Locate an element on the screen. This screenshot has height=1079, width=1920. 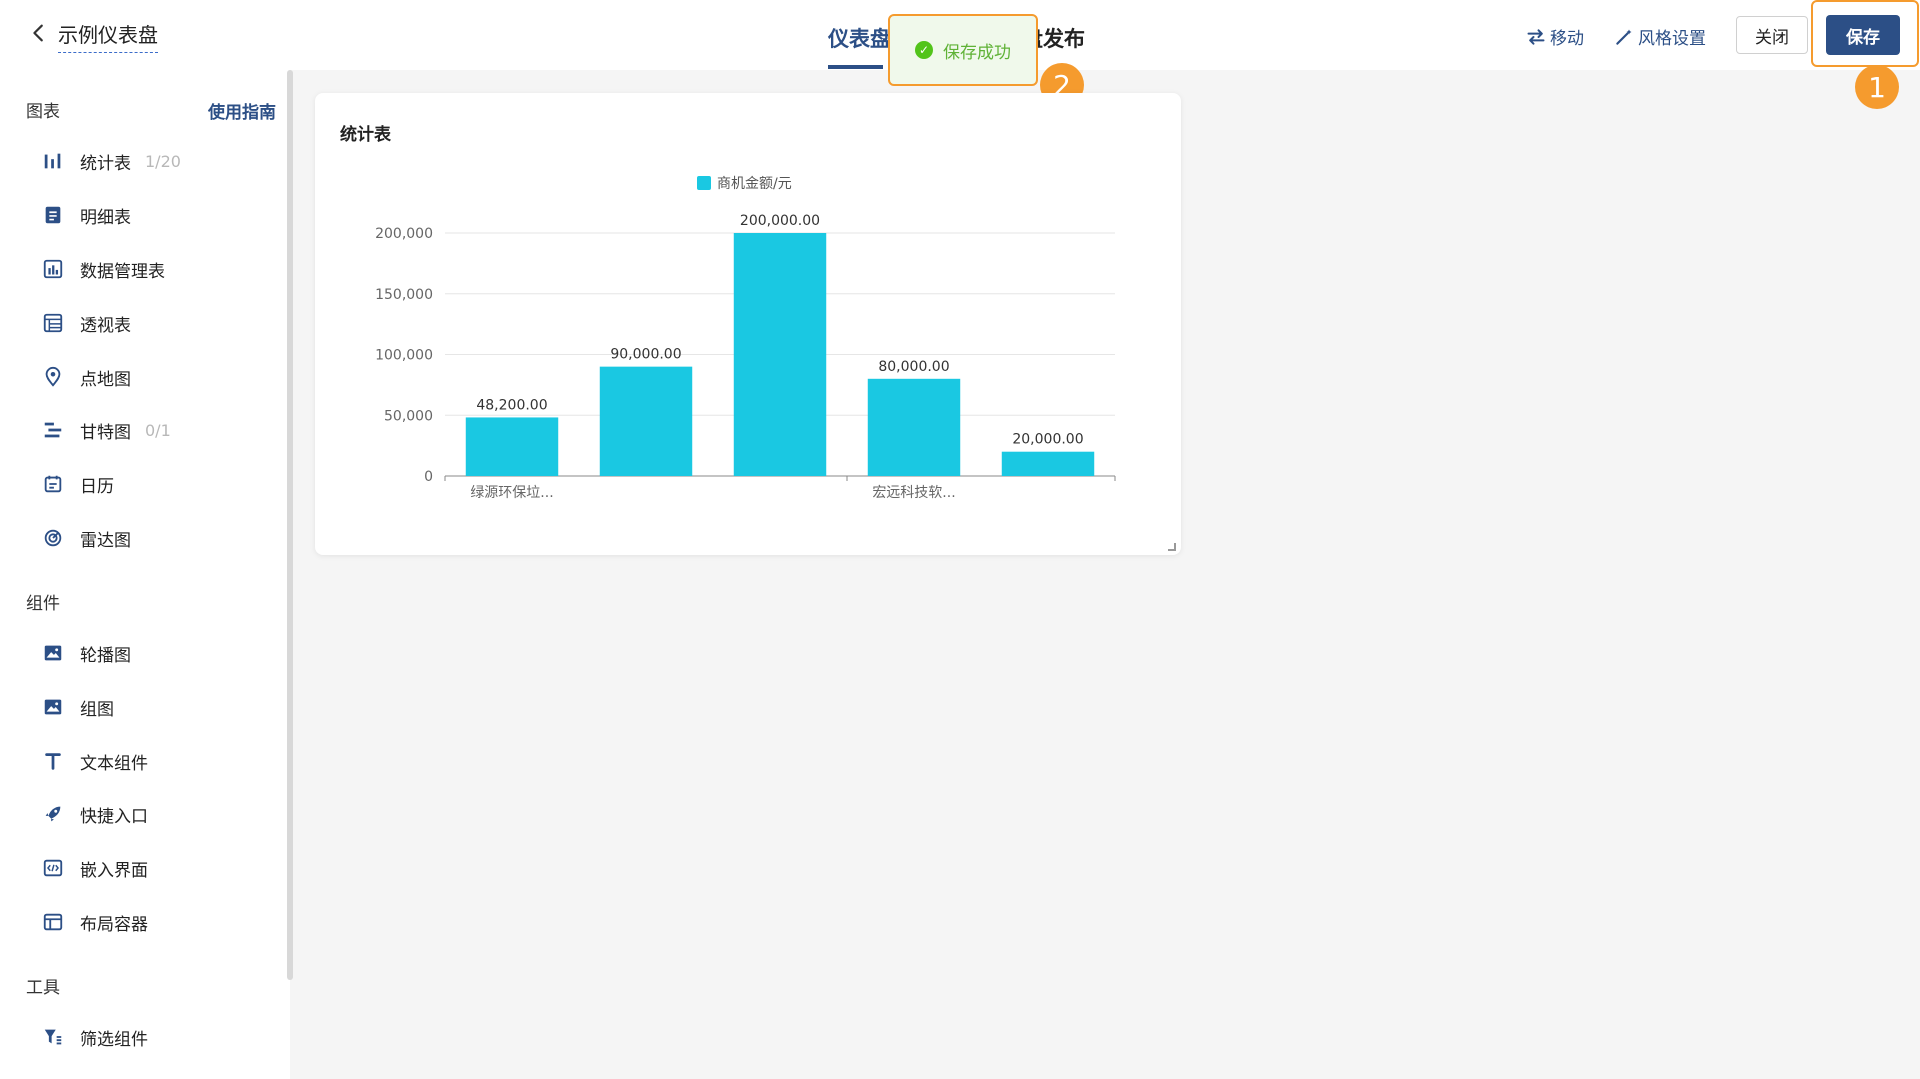
map-pin-icon is located at coordinates (53, 377).